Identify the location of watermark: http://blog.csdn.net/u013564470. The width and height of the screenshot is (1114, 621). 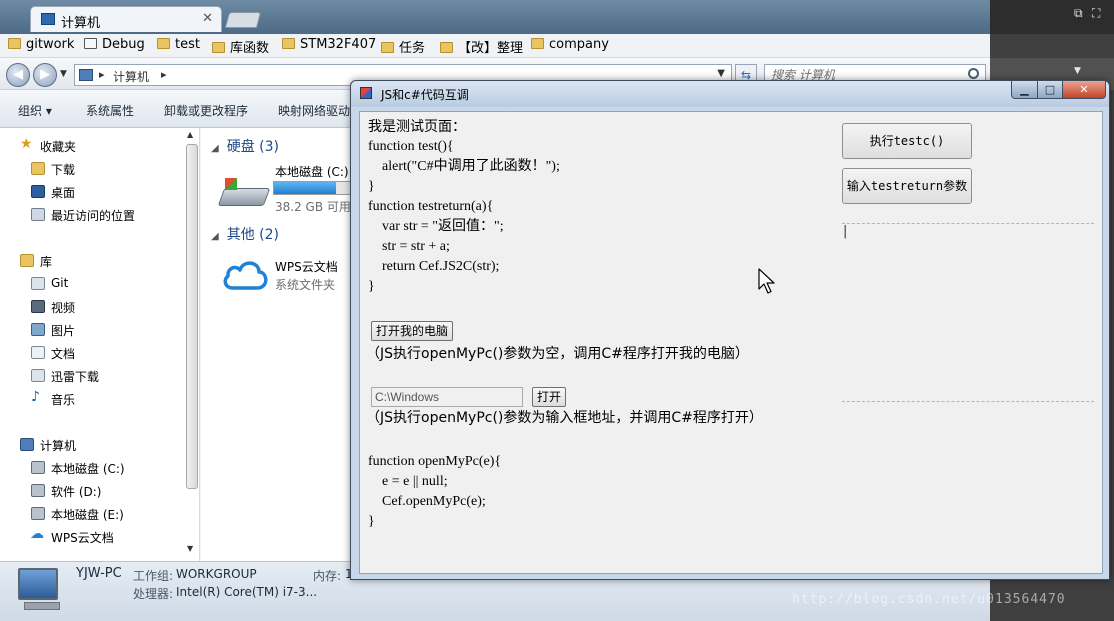
(929, 599).